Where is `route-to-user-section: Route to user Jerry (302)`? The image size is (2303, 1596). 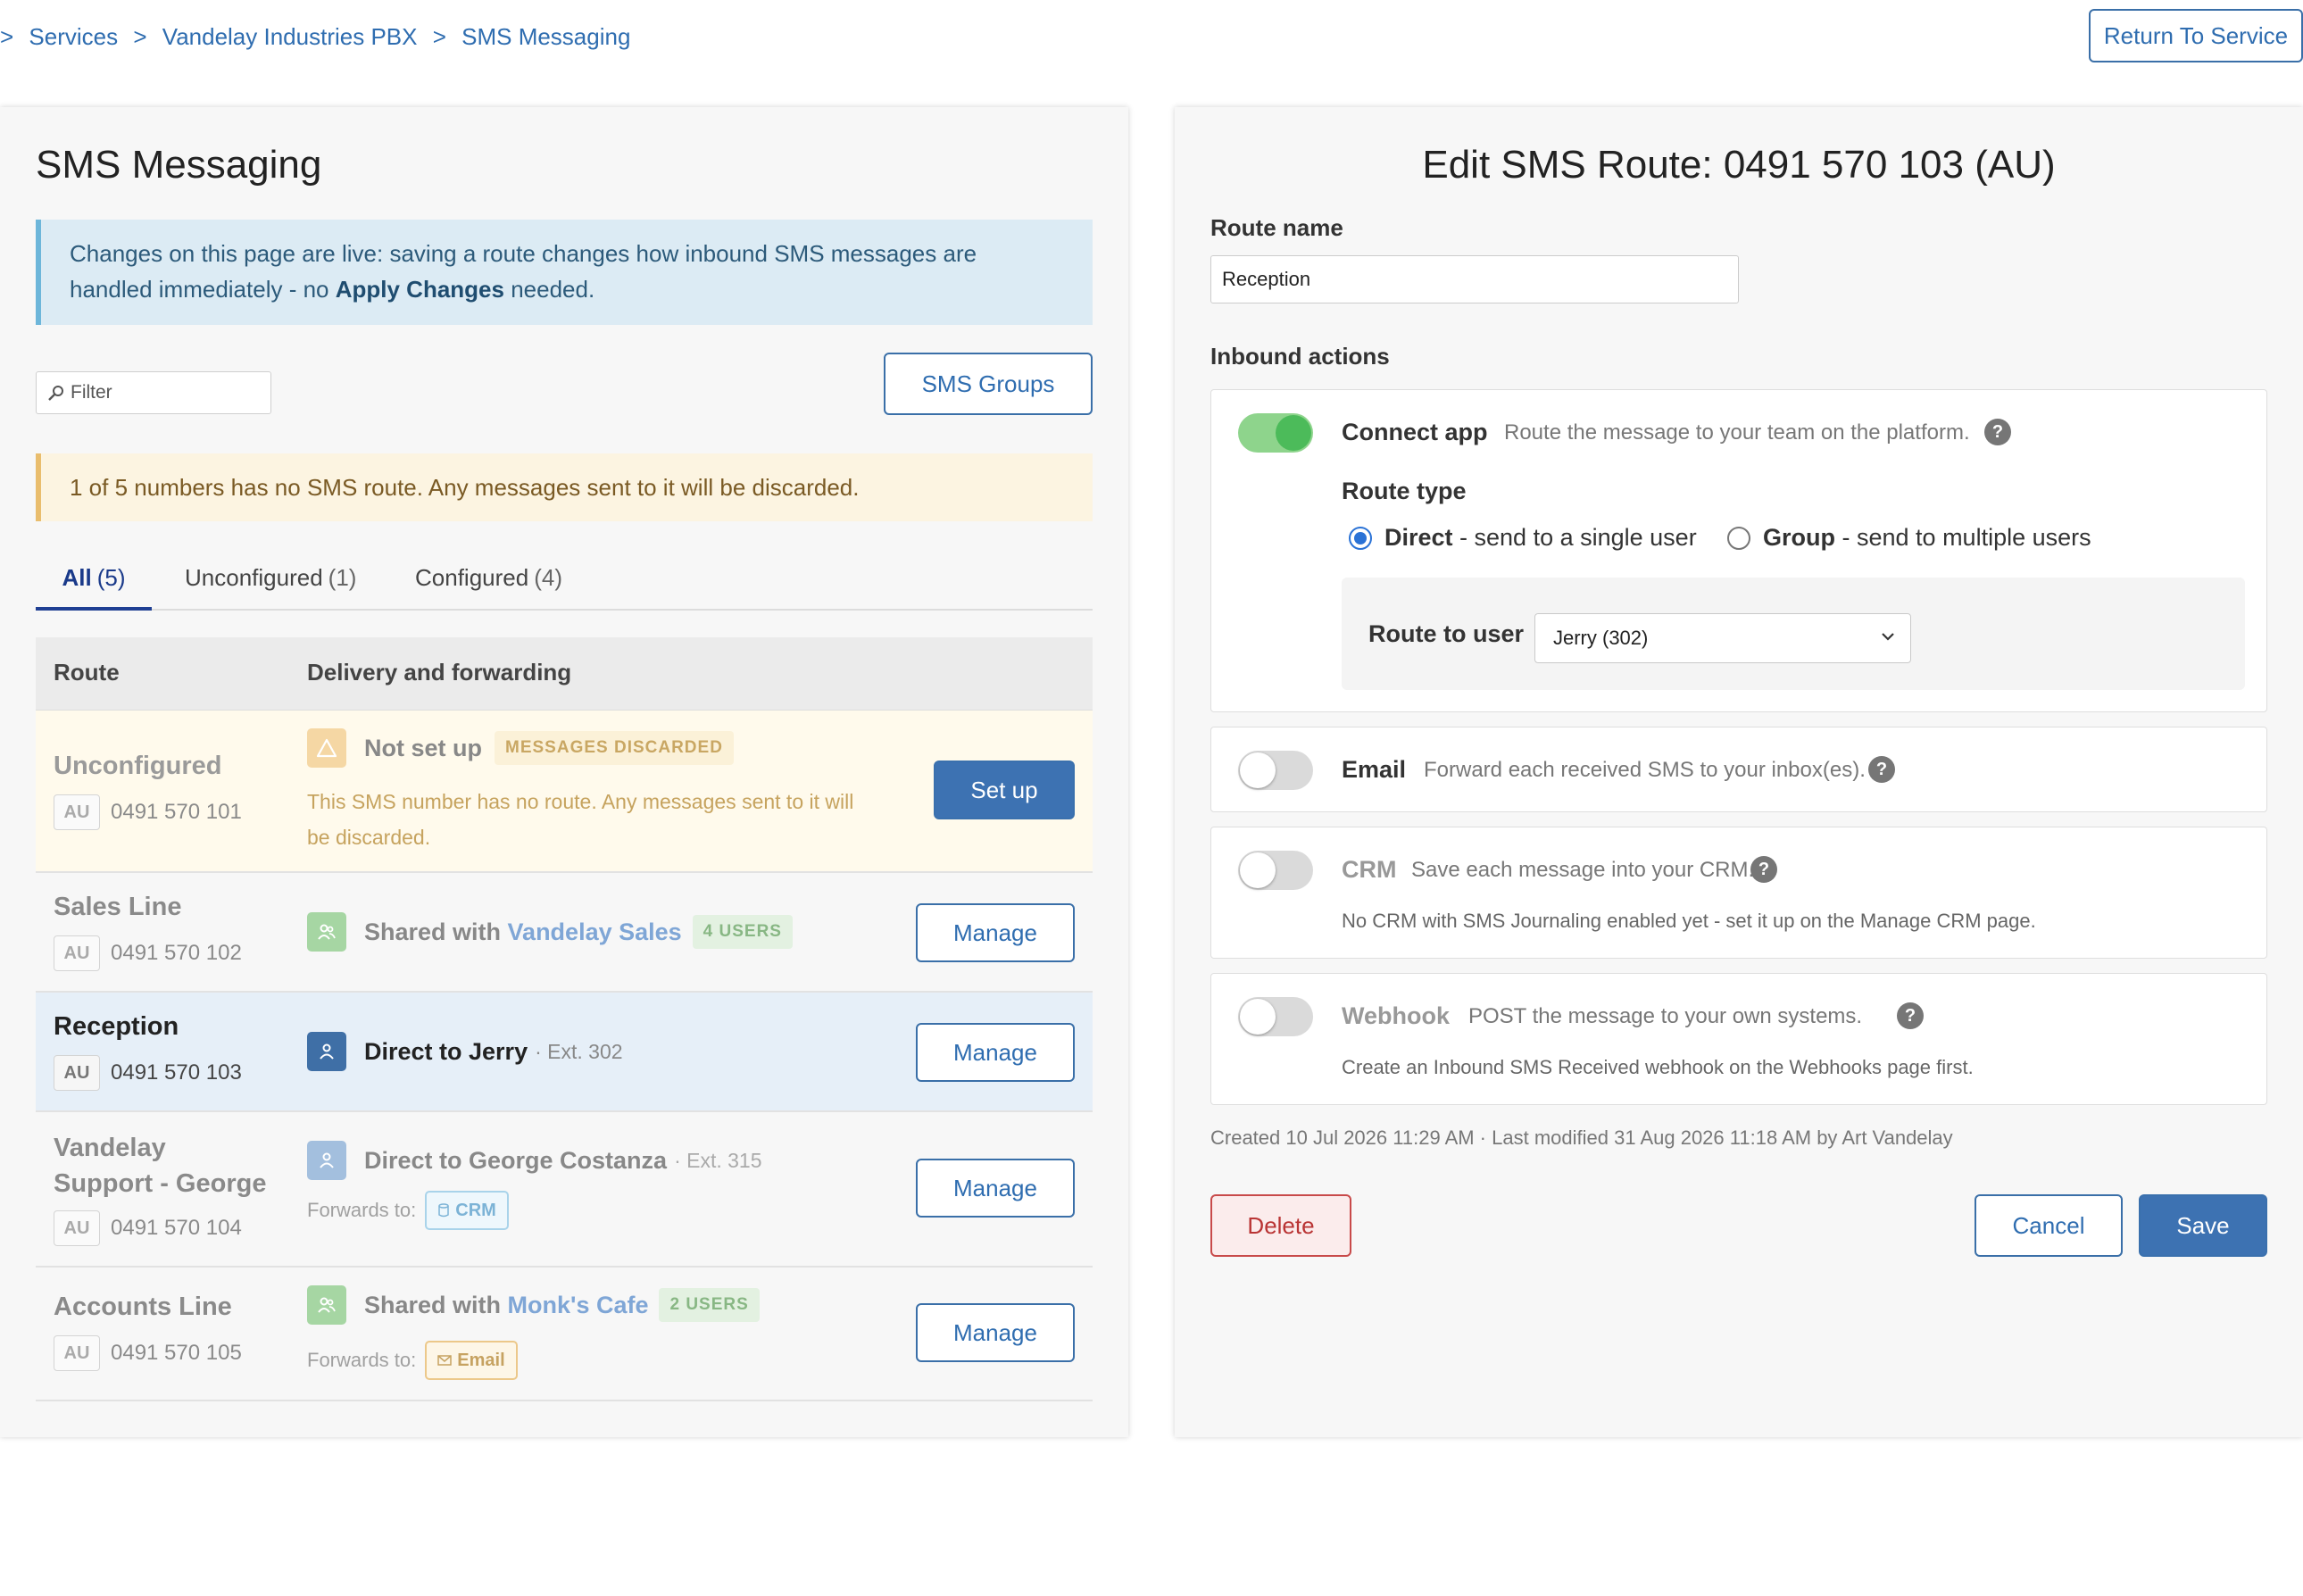 route-to-user-section: Route to user Jerry (302) is located at coordinates (1794, 634).